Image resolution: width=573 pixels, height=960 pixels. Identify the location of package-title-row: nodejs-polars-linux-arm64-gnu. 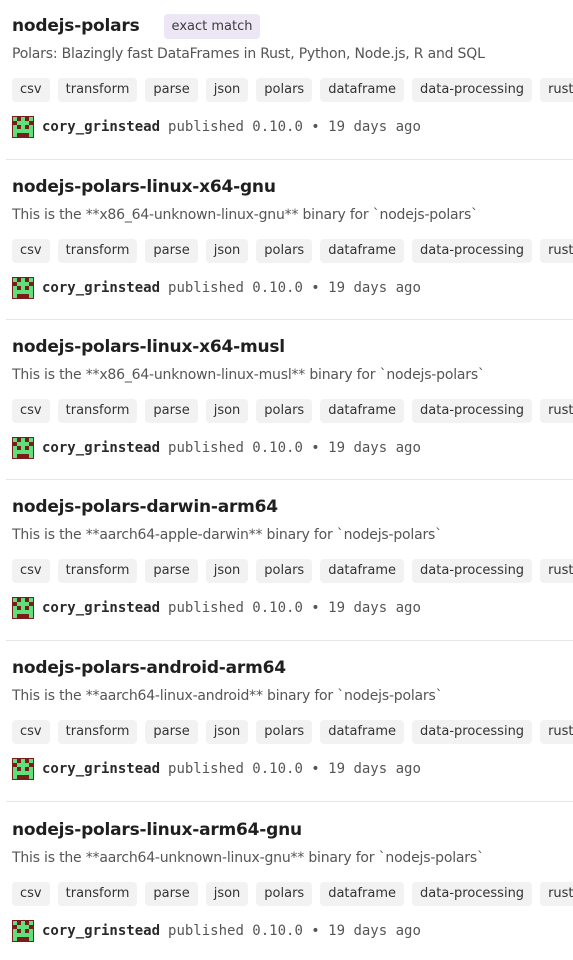
(292, 830).